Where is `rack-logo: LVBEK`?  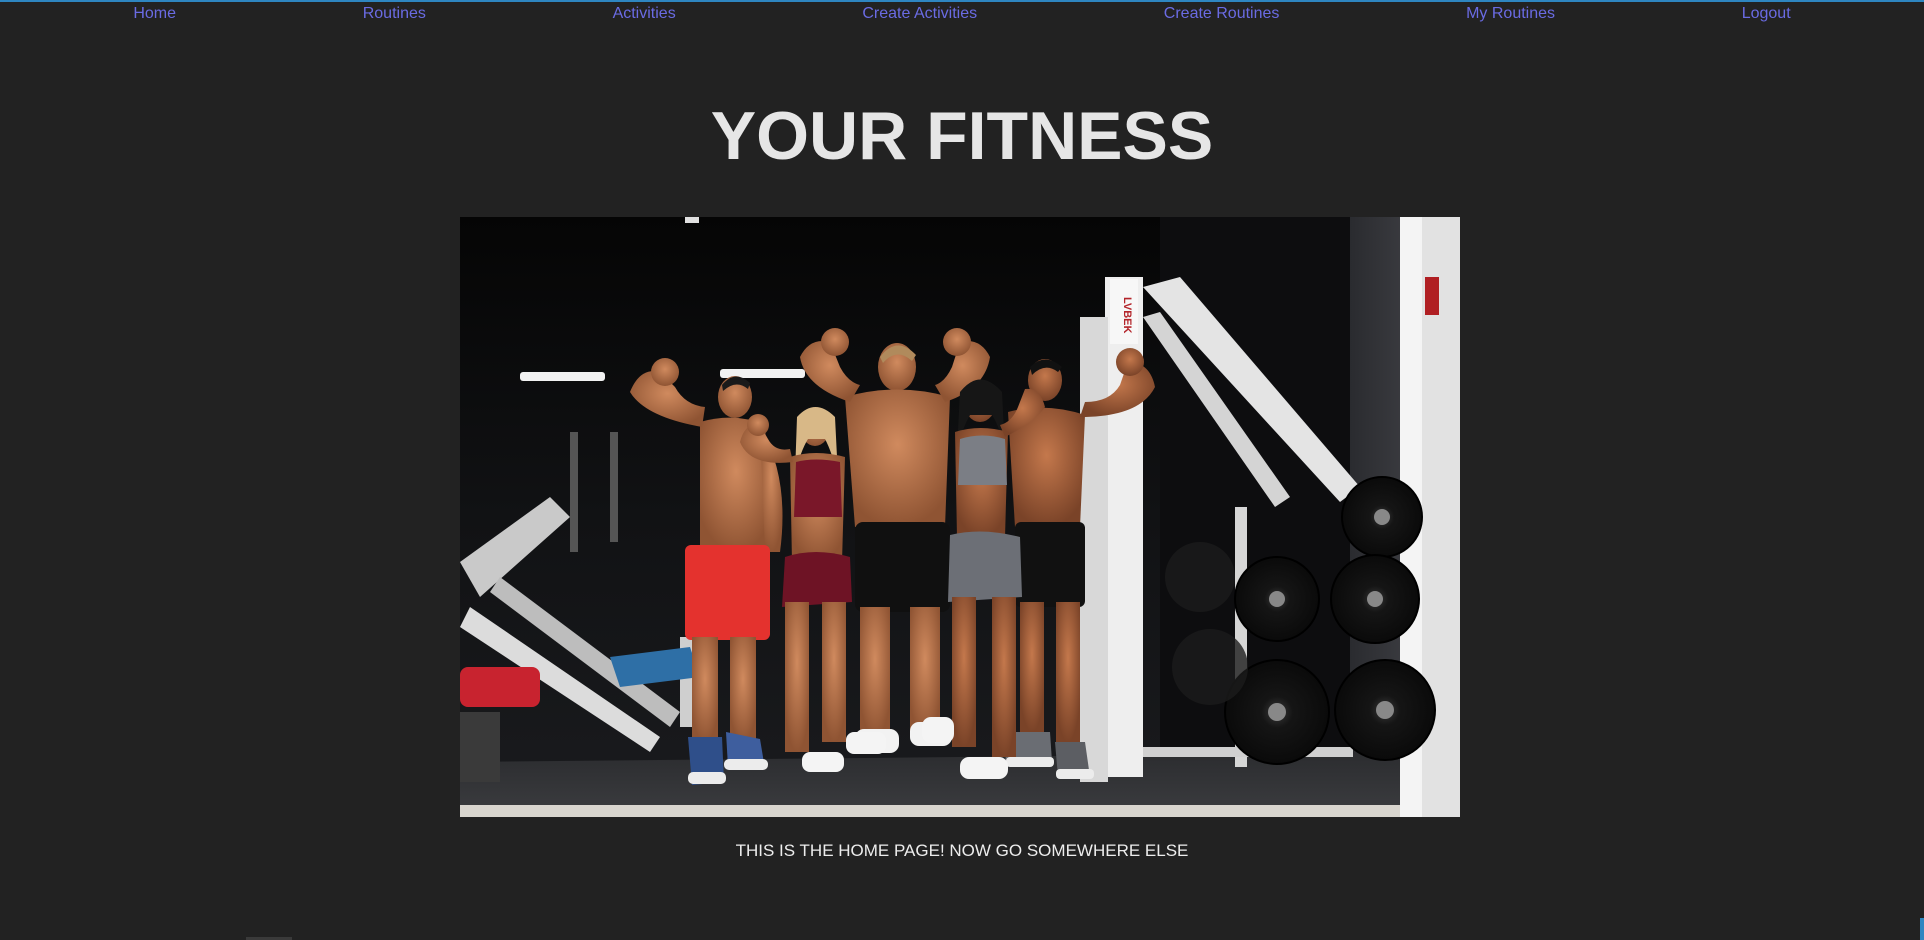
rack-logo: LVBEK is located at coordinates (1124, 311).